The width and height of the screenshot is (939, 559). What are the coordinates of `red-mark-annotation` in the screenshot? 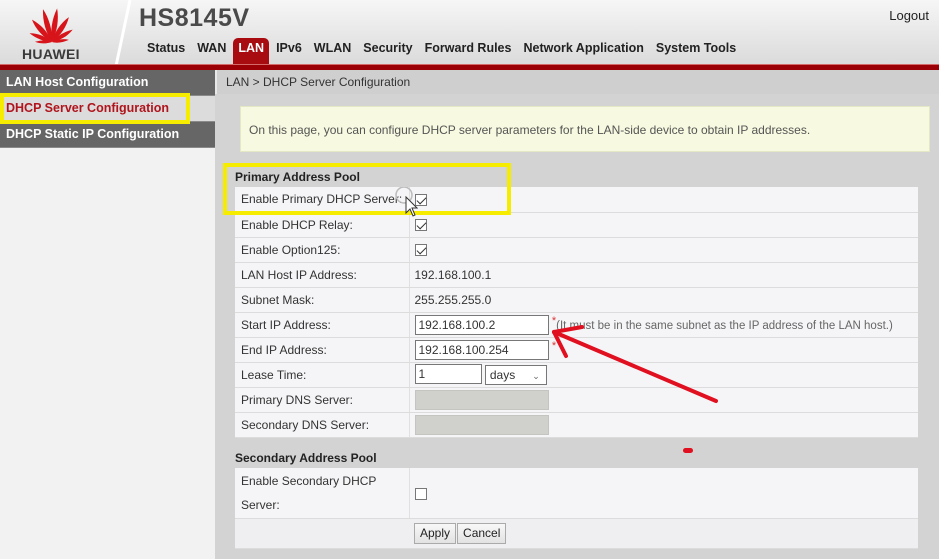 It's located at (688, 450).